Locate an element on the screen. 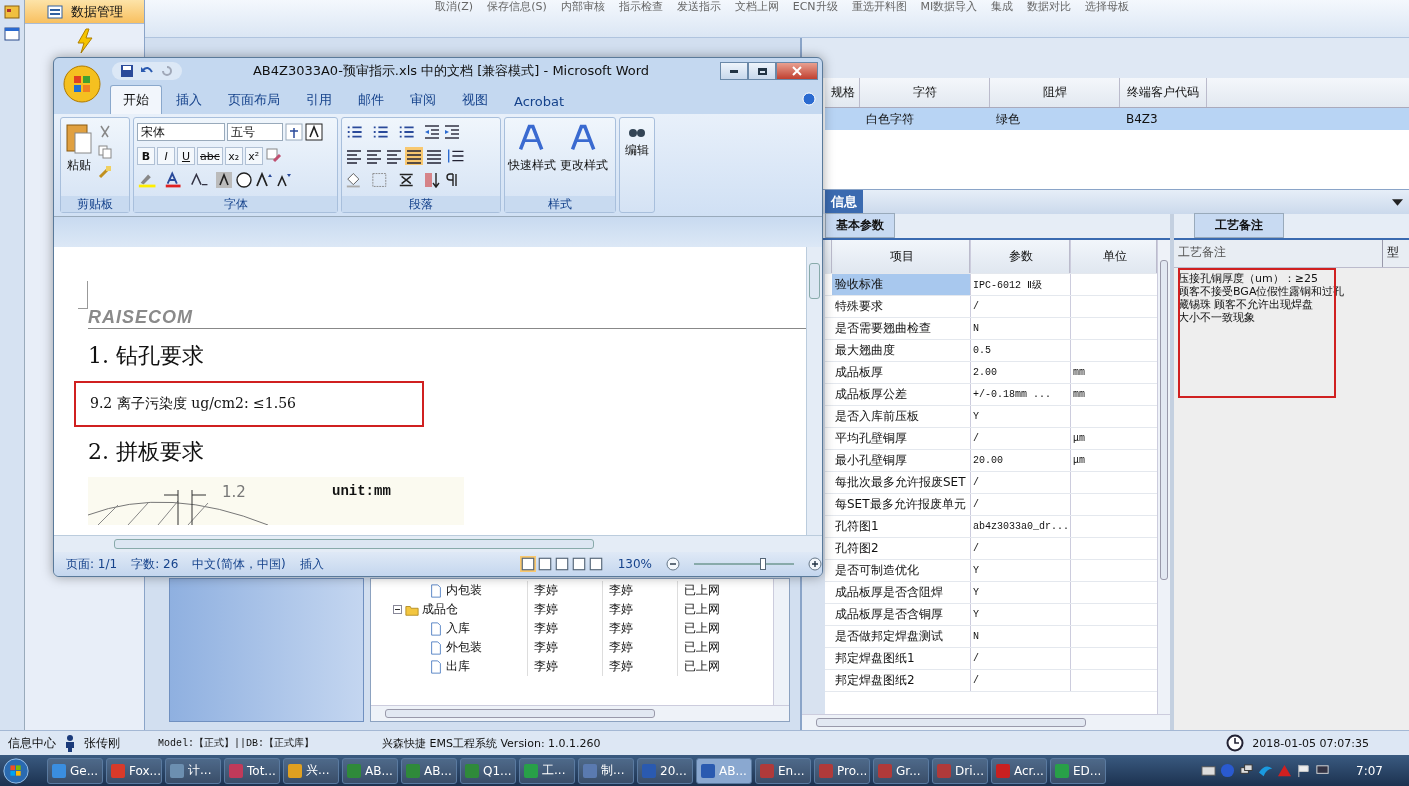 Image resolution: width=1409 pixels, height=786 pixels. save-icon is located at coordinates (127, 71).